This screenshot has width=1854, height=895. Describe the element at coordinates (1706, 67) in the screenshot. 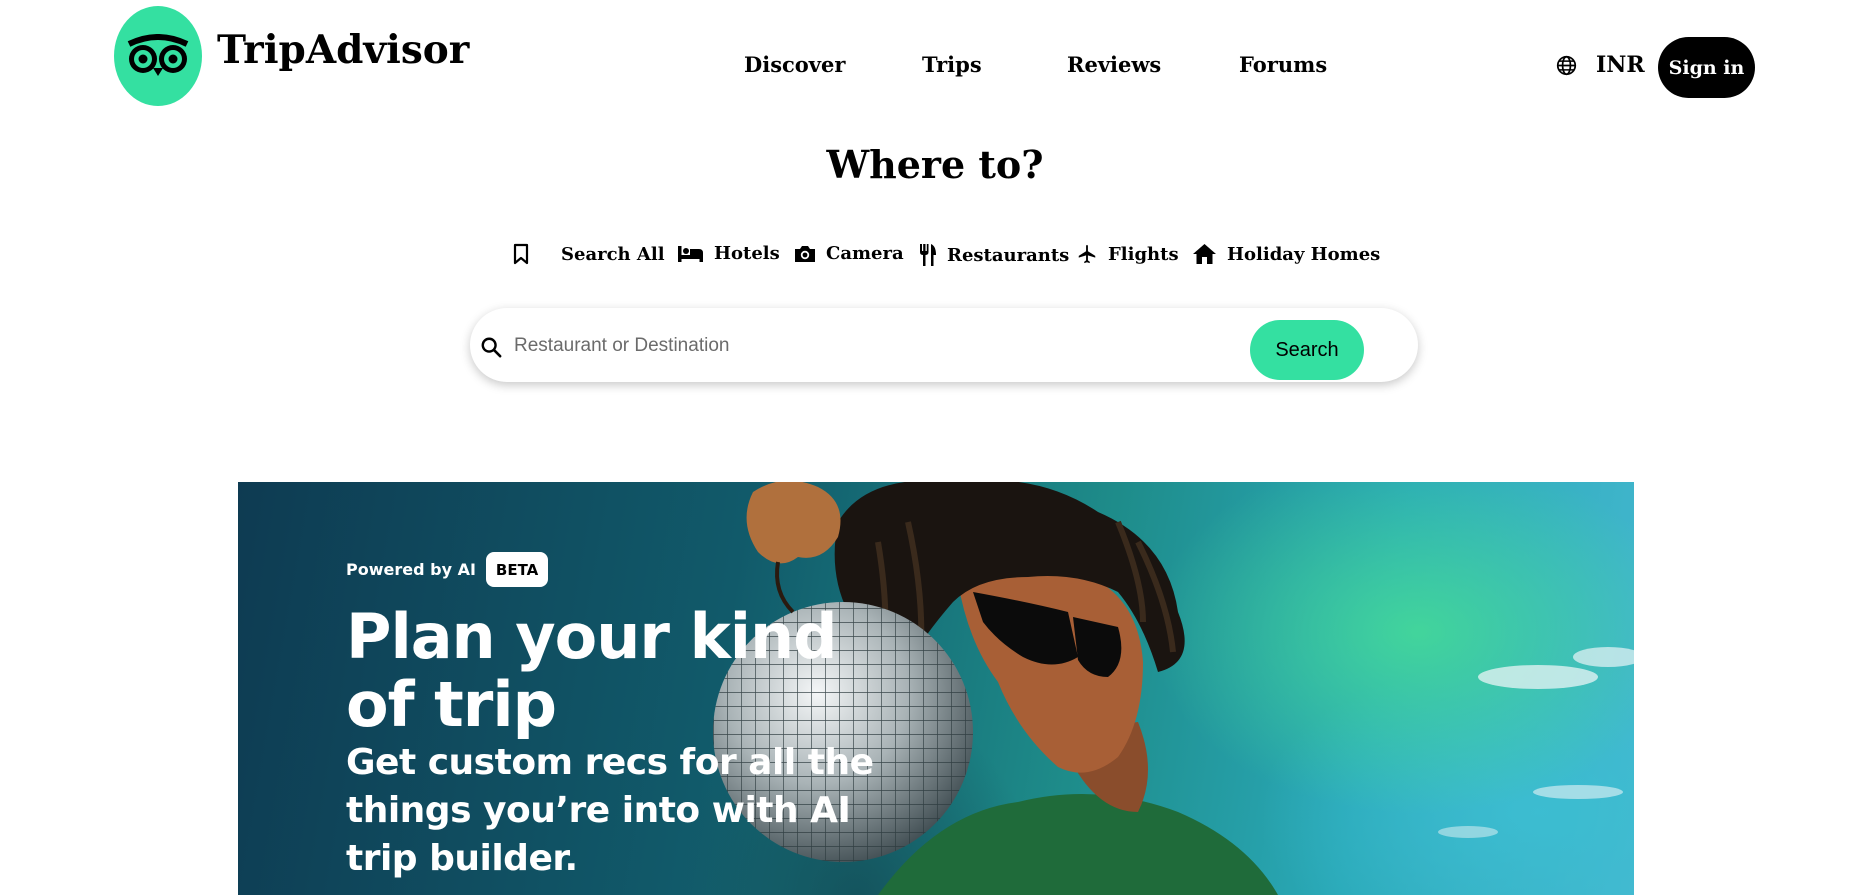

I see `sign-in-button: Sign in` at that location.